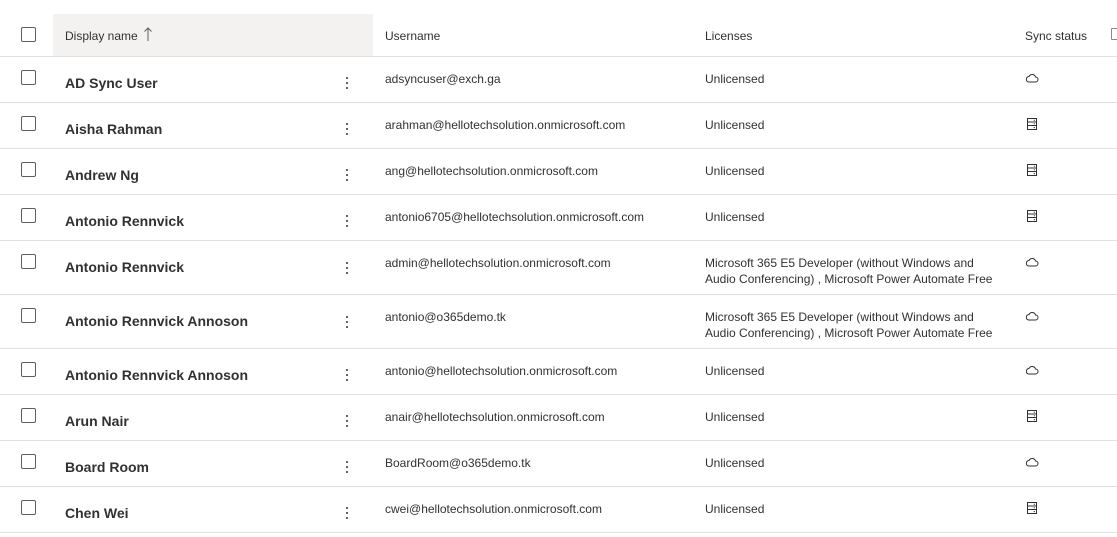 The image size is (1117, 537). What do you see at coordinates (728, 36) in the screenshot?
I see `column-header-licenses: Licenses` at bounding box center [728, 36].